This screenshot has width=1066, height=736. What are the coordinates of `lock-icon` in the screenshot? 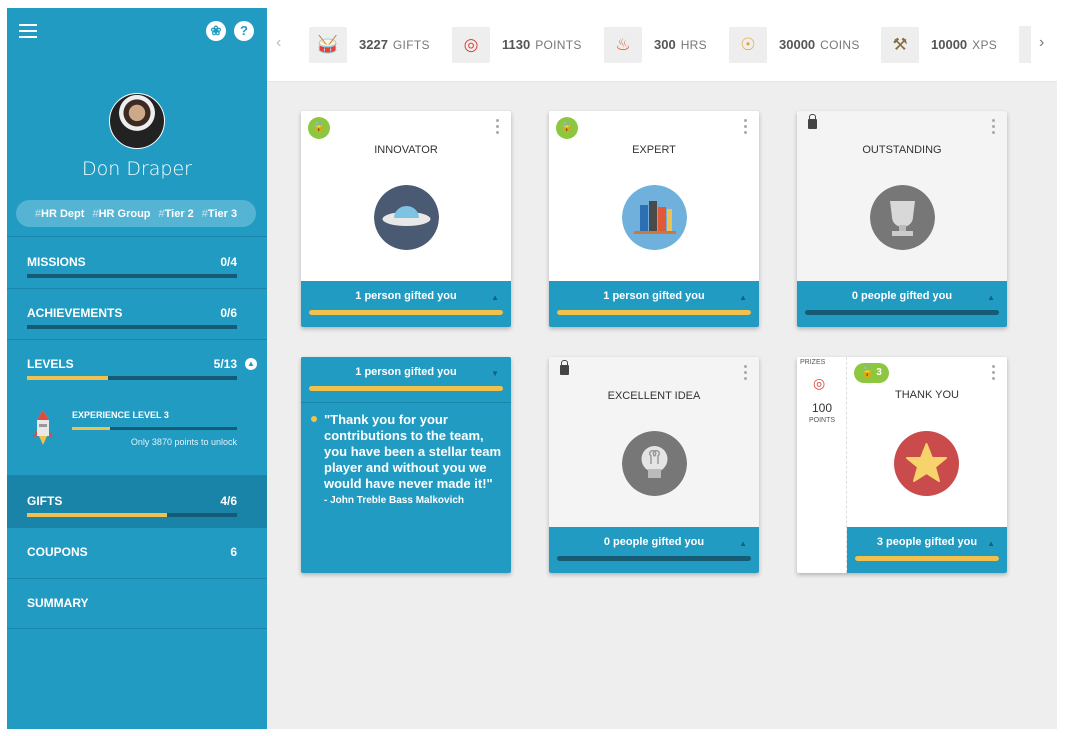 It's located at (564, 367).